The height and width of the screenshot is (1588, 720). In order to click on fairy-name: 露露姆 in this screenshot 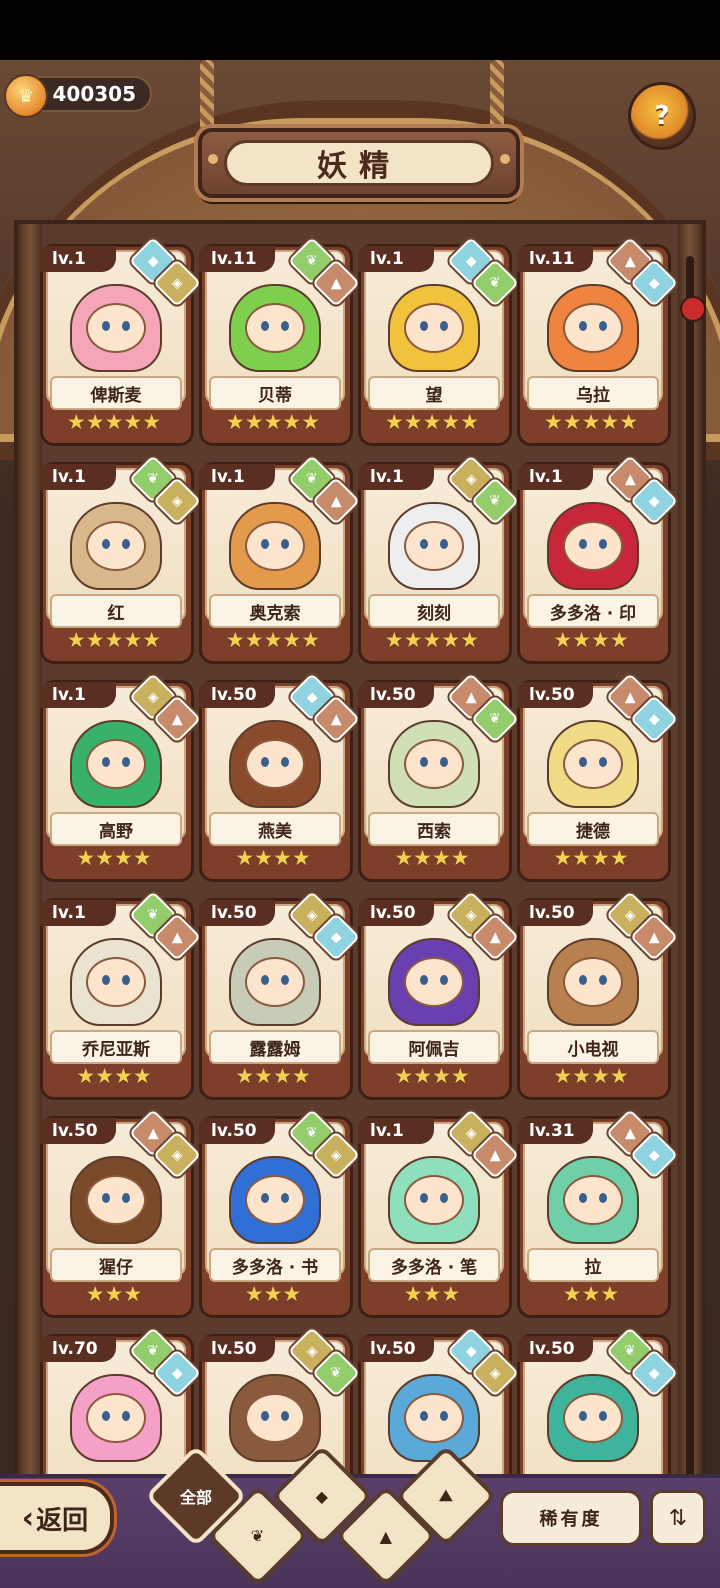, I will do `click(275, 1047)`.